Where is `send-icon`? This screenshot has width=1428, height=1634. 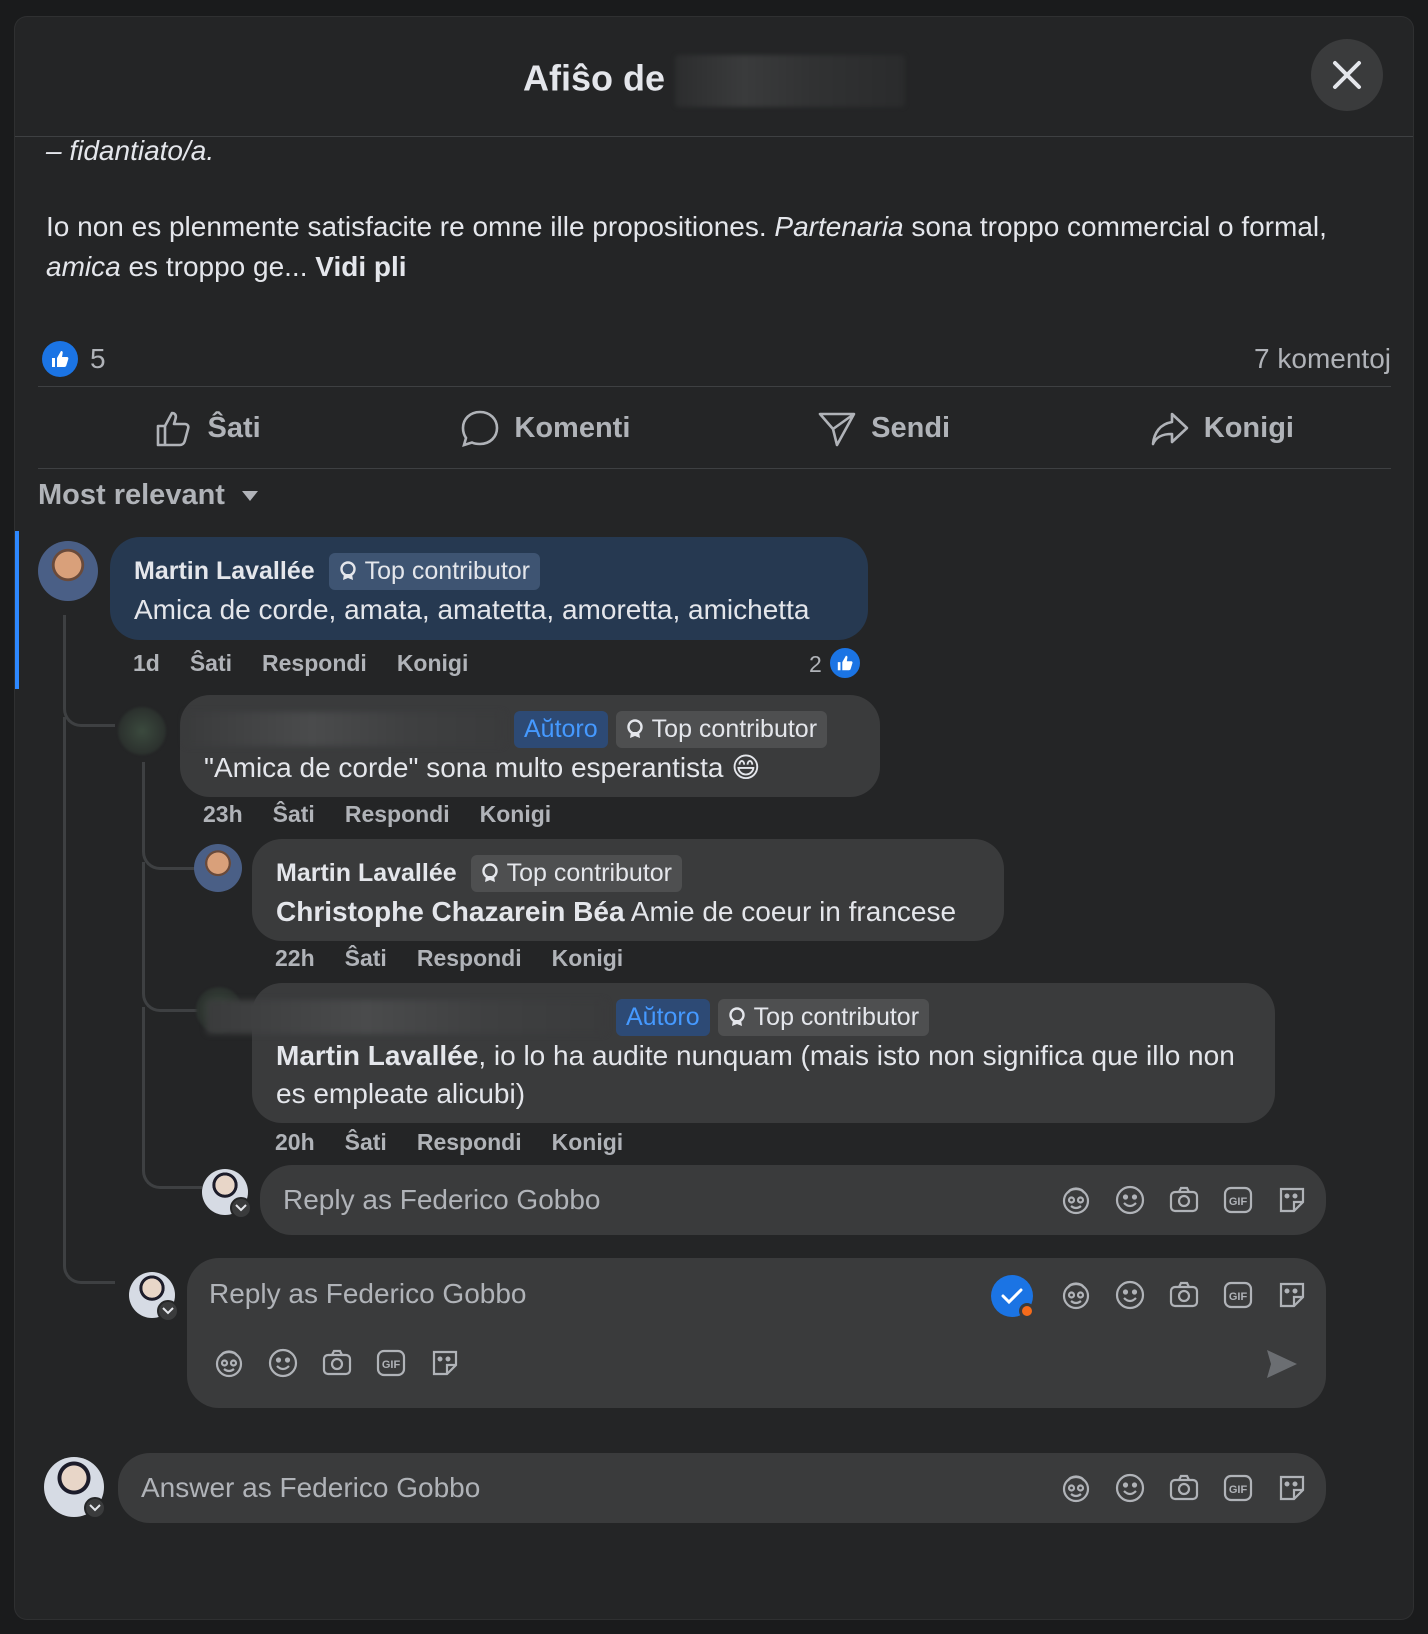
send-icon is located at coordinates (837, 429).